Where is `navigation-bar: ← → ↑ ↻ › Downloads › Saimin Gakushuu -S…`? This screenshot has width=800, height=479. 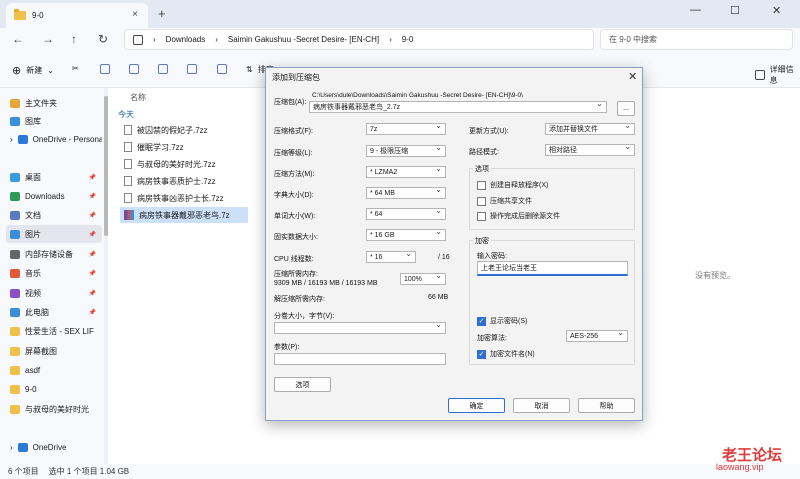
navigation-bar: ← → ↑ ↻ › Downloads › Saimin Gakushuu -S… is located at coordinates (400, 40).